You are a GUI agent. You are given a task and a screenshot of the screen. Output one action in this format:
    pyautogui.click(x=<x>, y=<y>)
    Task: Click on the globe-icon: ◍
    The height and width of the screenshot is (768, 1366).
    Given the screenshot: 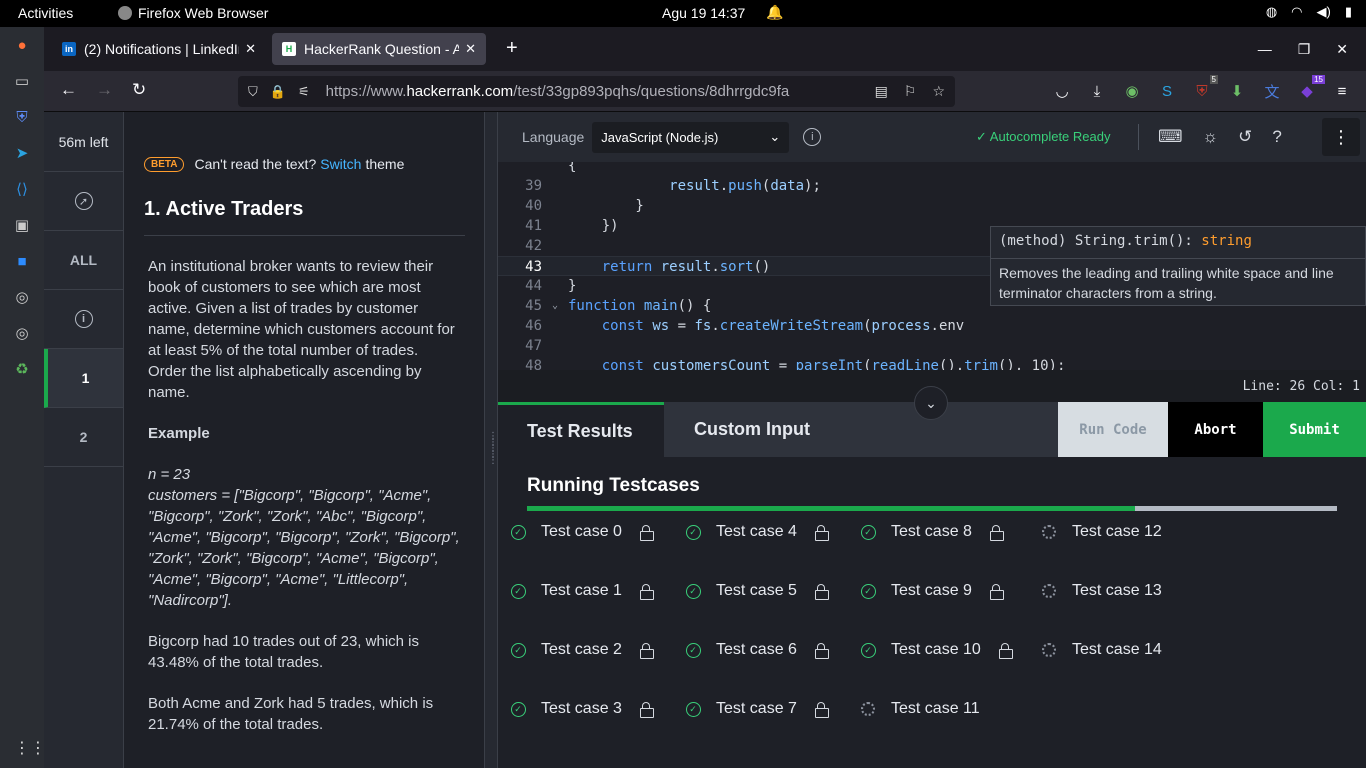 What is the action you would take?
    pyautogui.click(x=1271, y=12)
    